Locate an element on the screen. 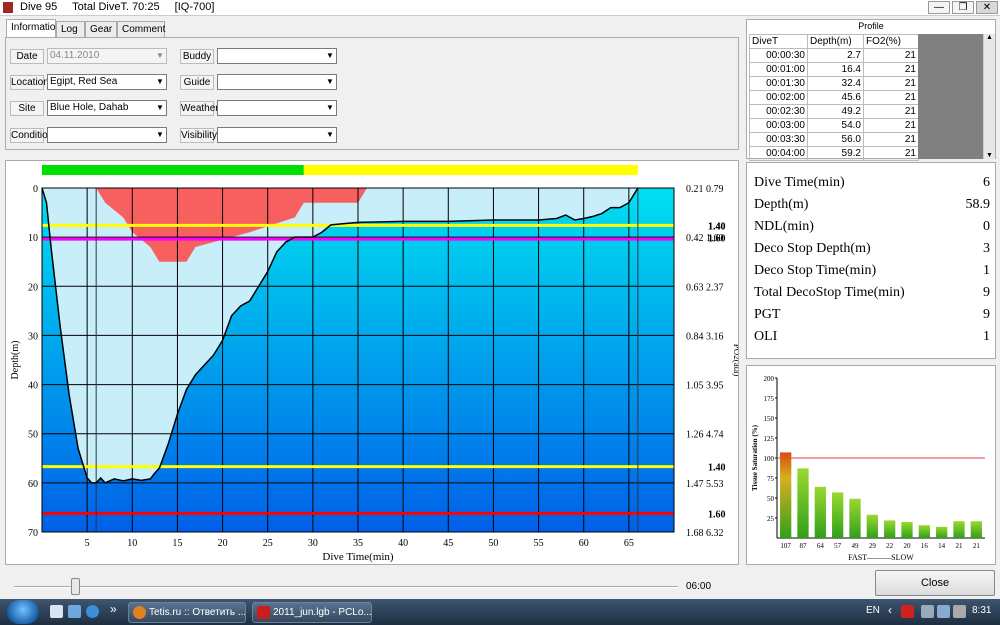 Image resolution: width=1000 pixels, height=625 pixels. action-center-icon is located at coordinates (943, 611).